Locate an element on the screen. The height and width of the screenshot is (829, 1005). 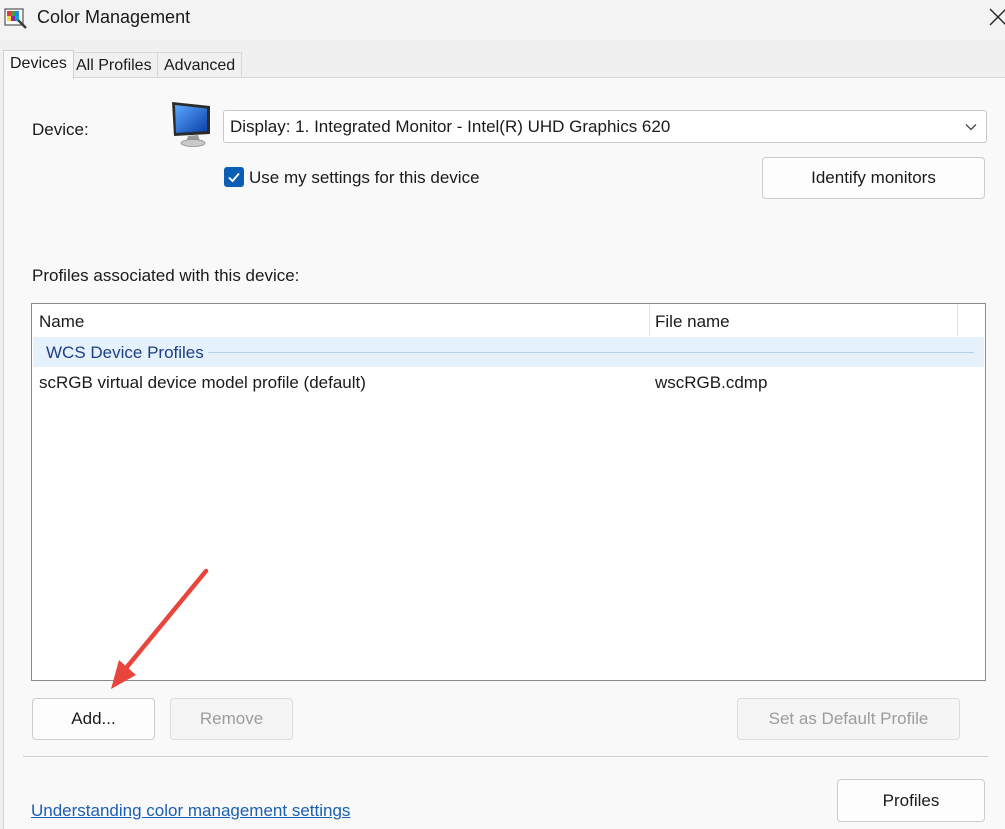
profiles-button: Profiles is located at coordinates (911, 800).